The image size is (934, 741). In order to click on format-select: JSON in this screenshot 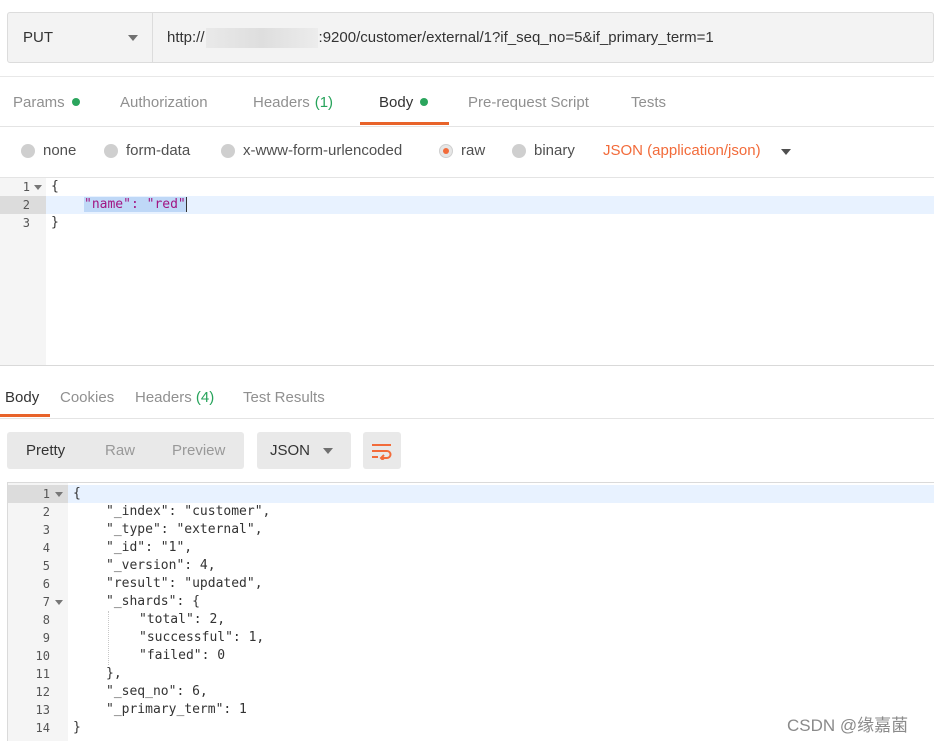, I will do `click(304, 450)`.